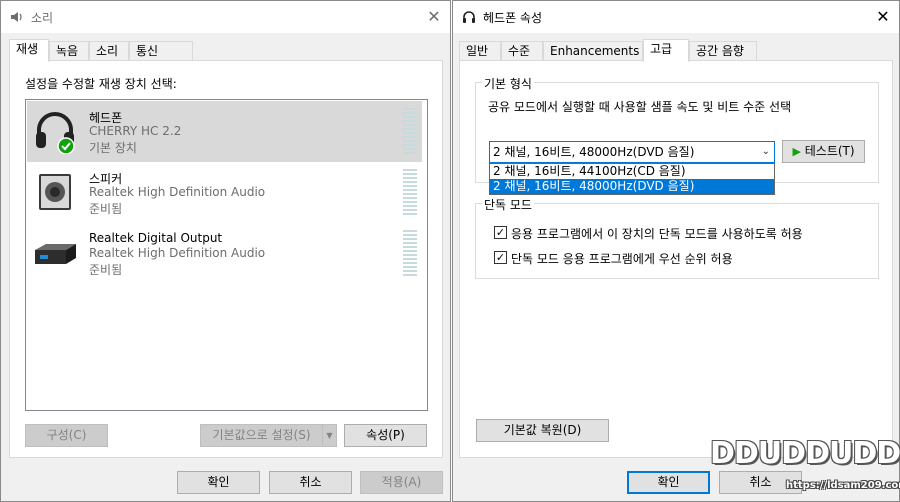  I want to click on set-default-split-button: 기본값으로 설정(S) ▼, so click(268, 435).